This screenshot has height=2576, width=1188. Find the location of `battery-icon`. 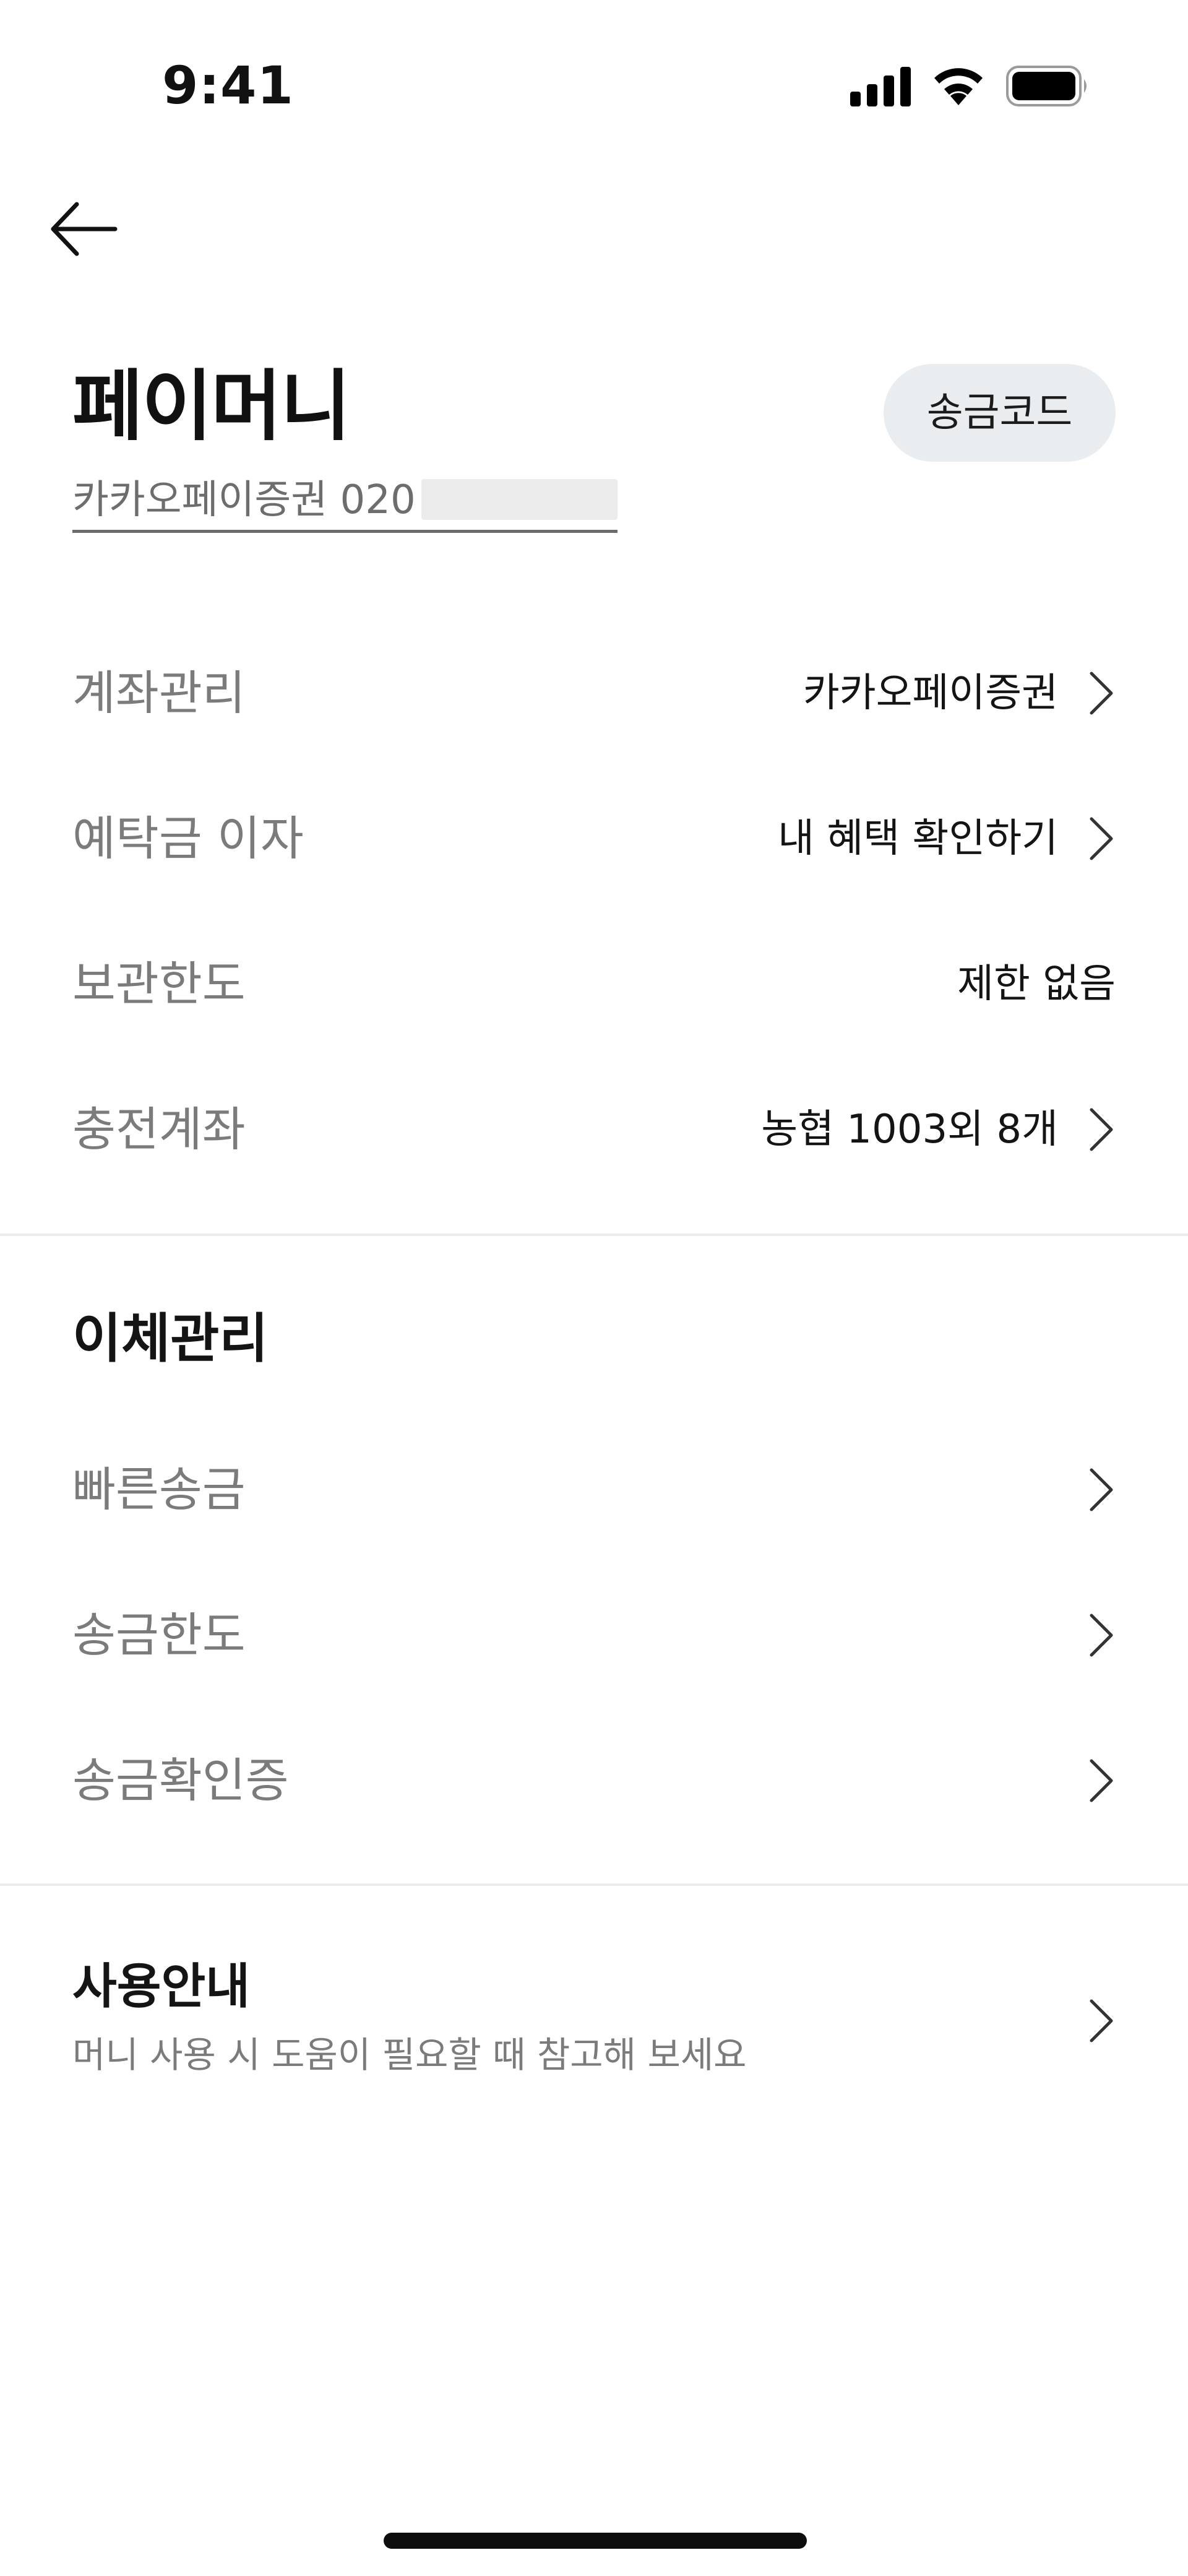

battery-icon is located at coordinates (1046, 86).